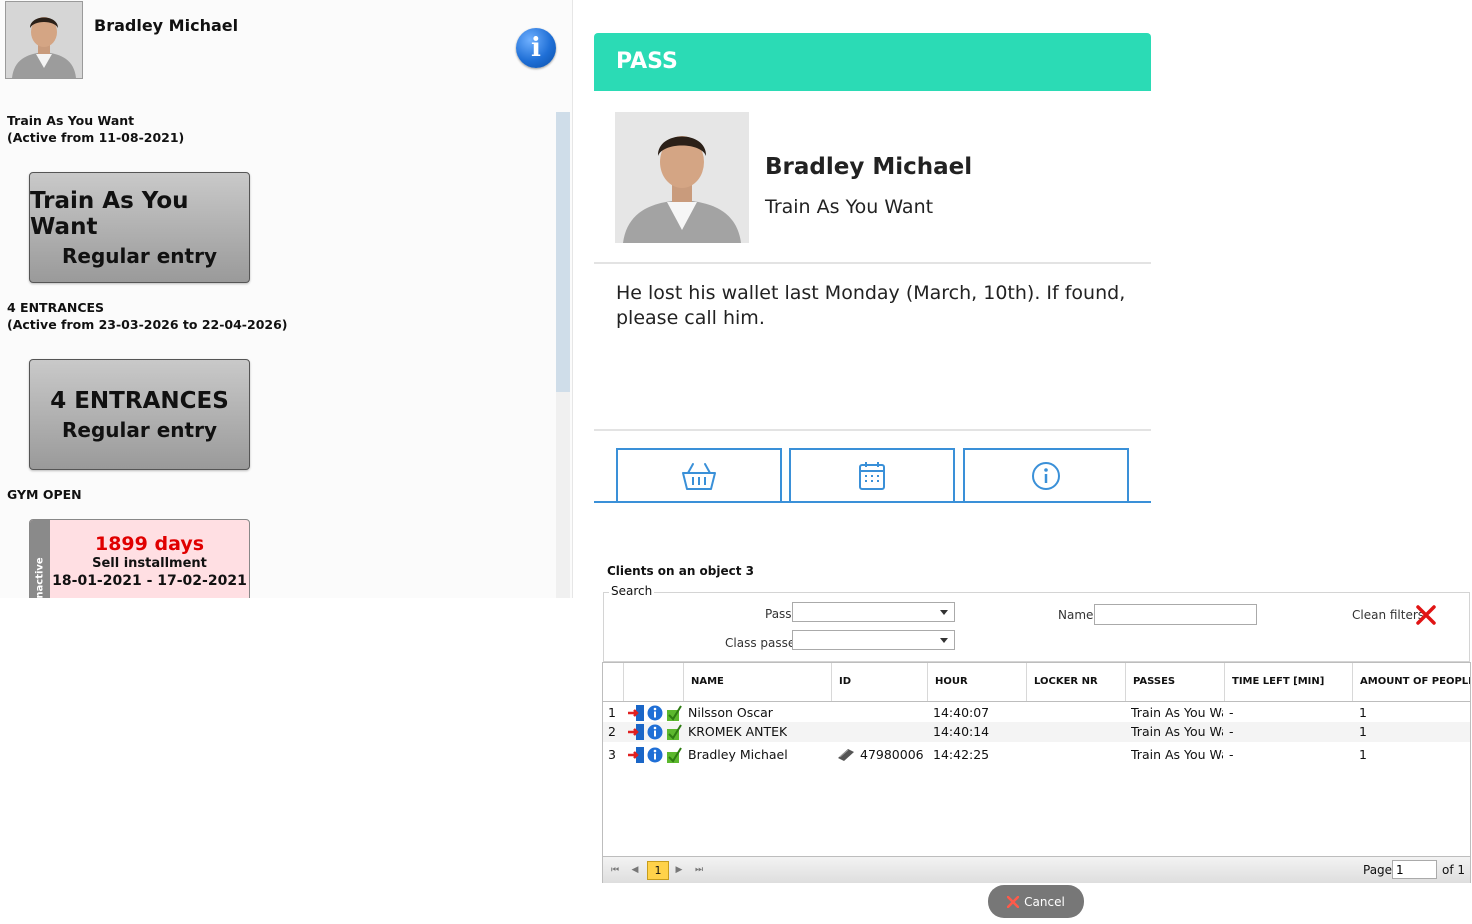  I want to click on last-page-icon: ⏭, so click(699, 870).